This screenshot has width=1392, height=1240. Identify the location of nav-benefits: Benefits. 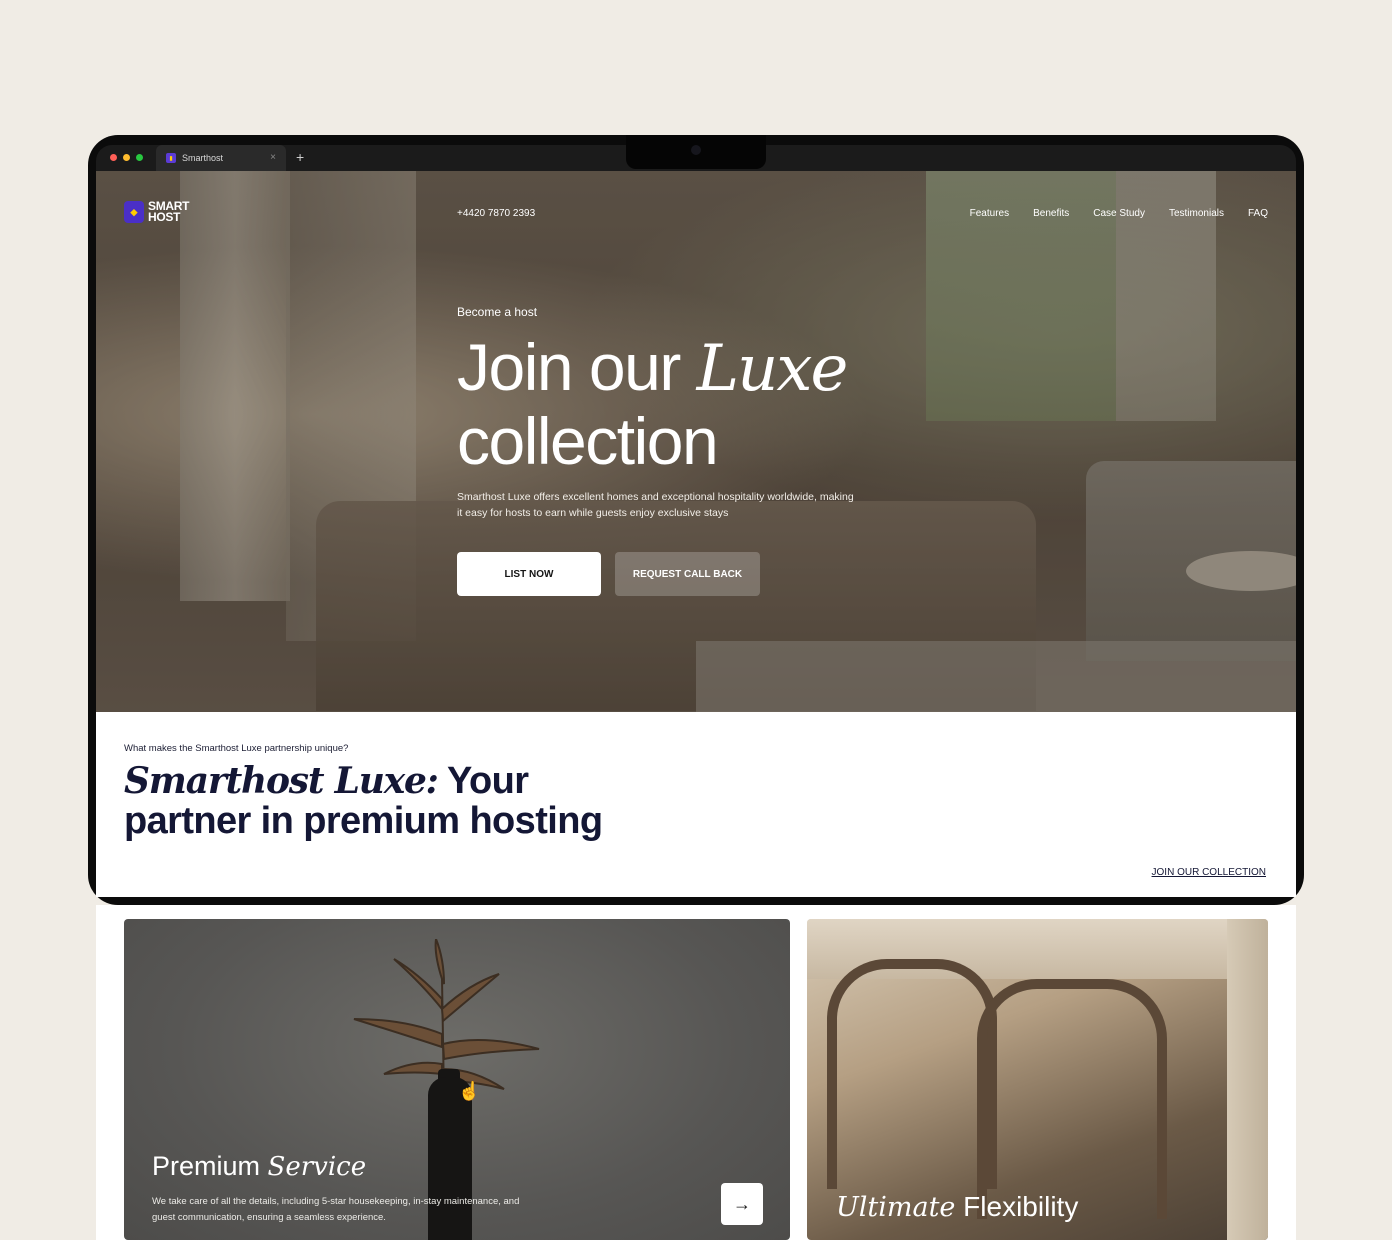
(1051, 213).